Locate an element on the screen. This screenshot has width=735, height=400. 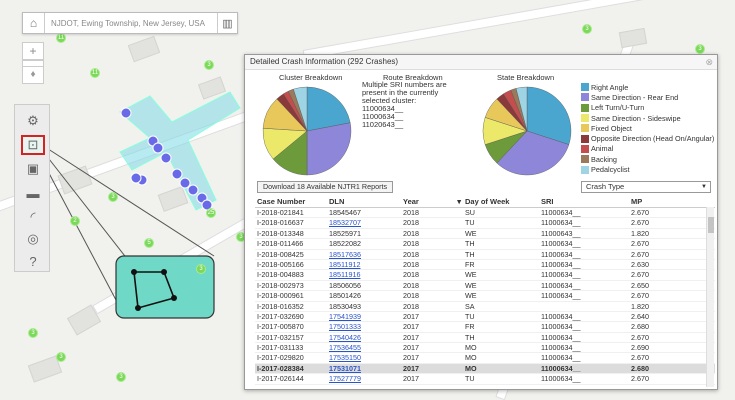
header-mp: MP is located at coordinates (661, 202).